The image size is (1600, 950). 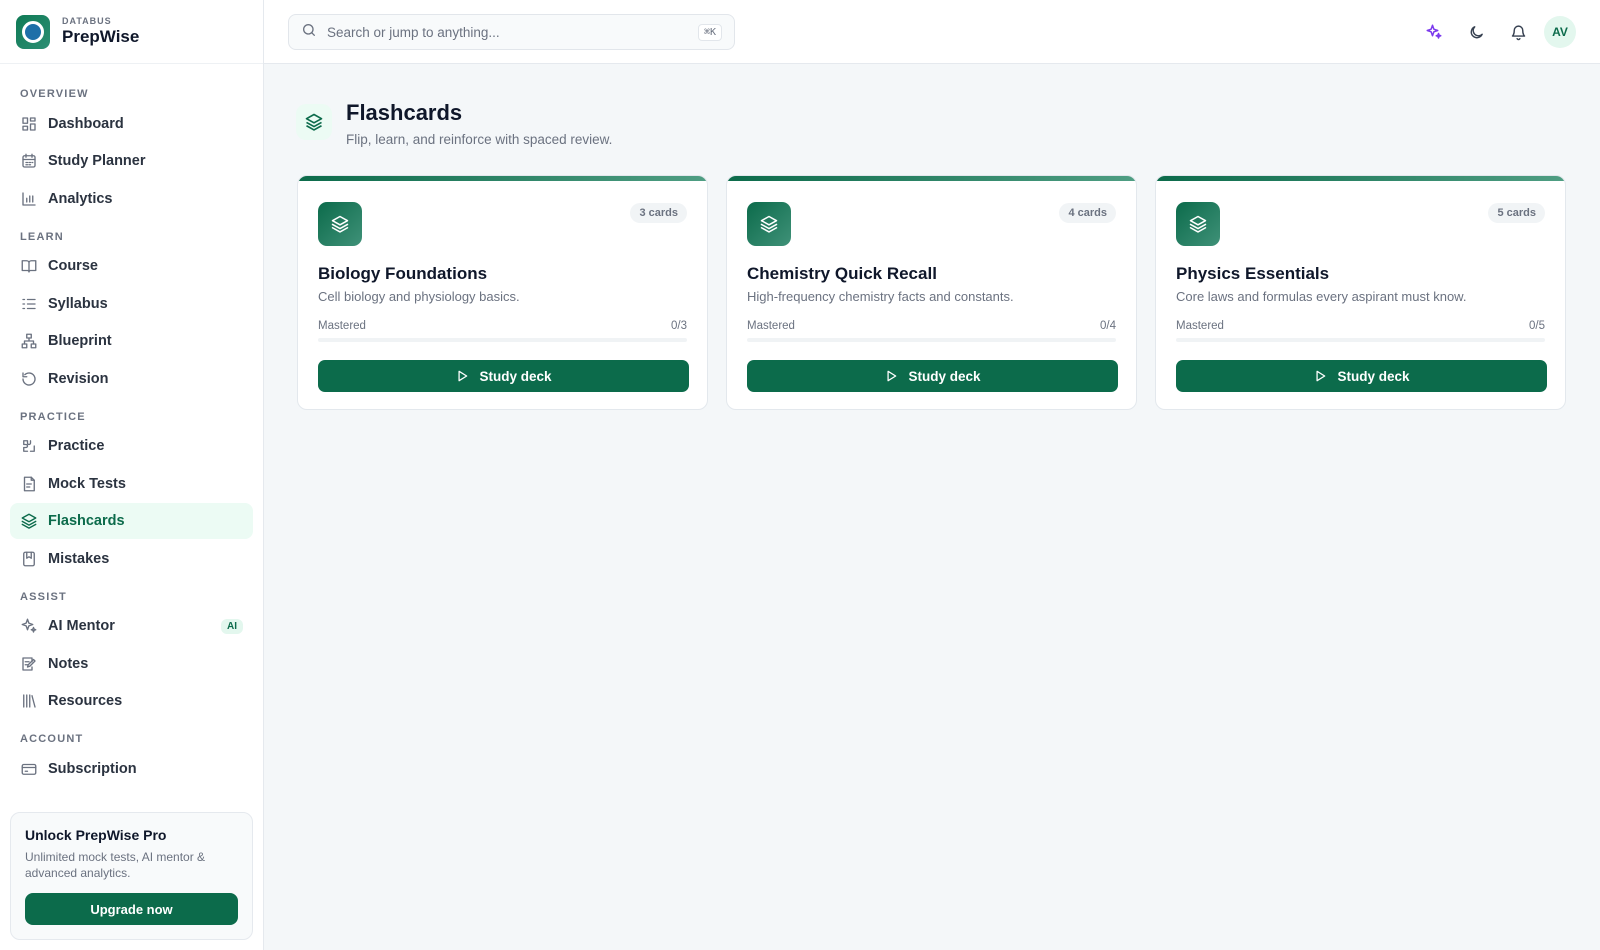 What do you see at coordinates (131, 379) in the screenshot?
I see `sidebar-item-revision: Revision` at bounding box center [131, 379].